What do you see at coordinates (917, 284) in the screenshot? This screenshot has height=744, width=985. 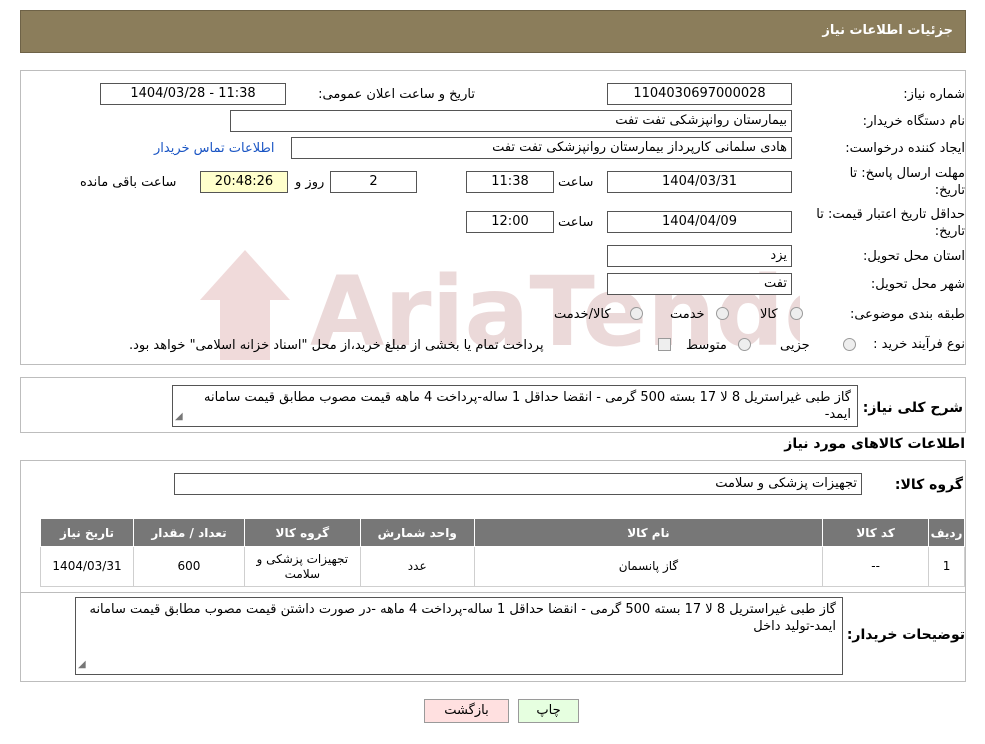 I see `city-label: شهر محل تحویل:` at bounding box center [917, 284].